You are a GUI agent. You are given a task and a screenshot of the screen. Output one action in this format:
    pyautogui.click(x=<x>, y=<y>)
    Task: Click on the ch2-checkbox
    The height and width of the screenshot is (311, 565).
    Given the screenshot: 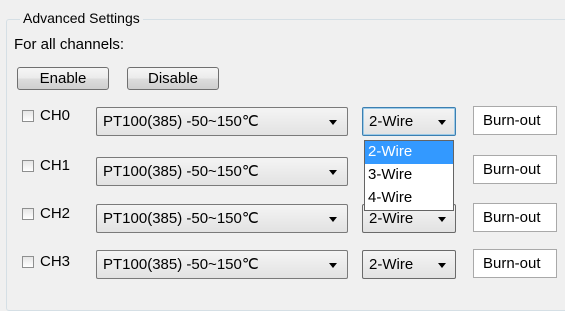 What is the action you would take?
    pyautogui.click(x=28, y=214)
    